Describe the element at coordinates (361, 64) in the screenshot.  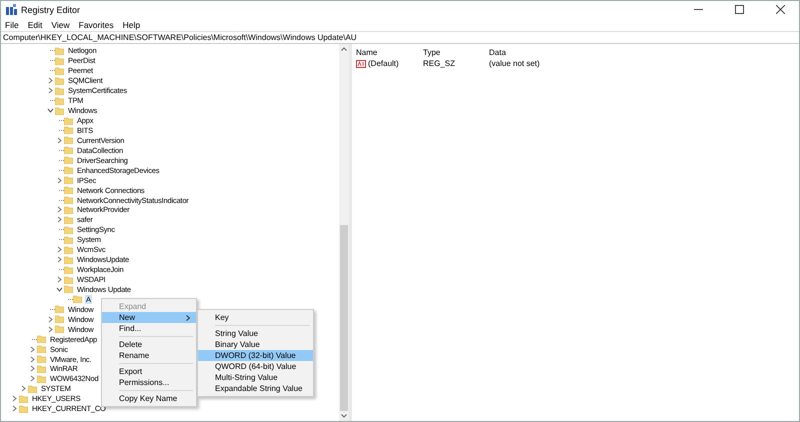
I see `string-value-icon` at that location.